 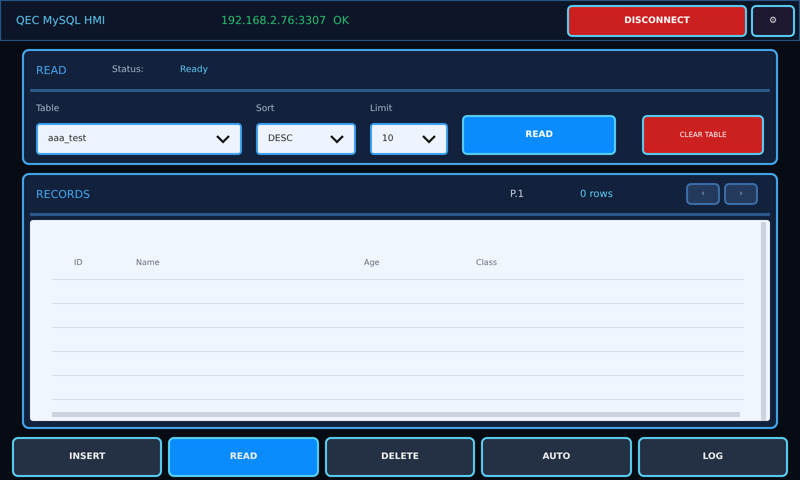 What do you see at coordinates (61, 20) in the screenshot?
I see `app-title: QEC MySQL HMI` at bounding box center [61, 20].